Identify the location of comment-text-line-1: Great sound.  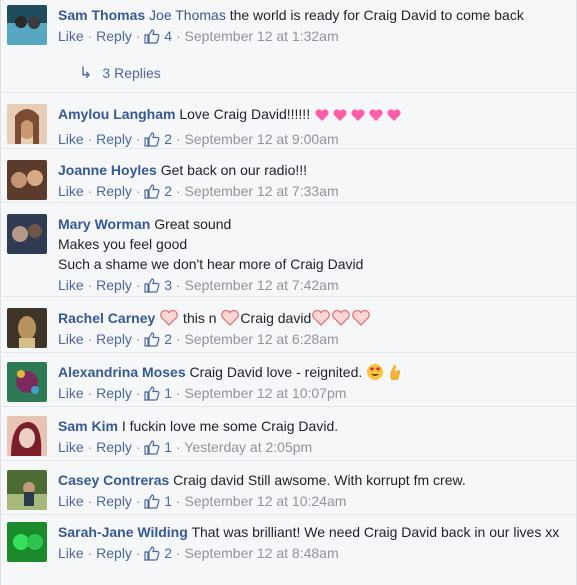
(193, 224).